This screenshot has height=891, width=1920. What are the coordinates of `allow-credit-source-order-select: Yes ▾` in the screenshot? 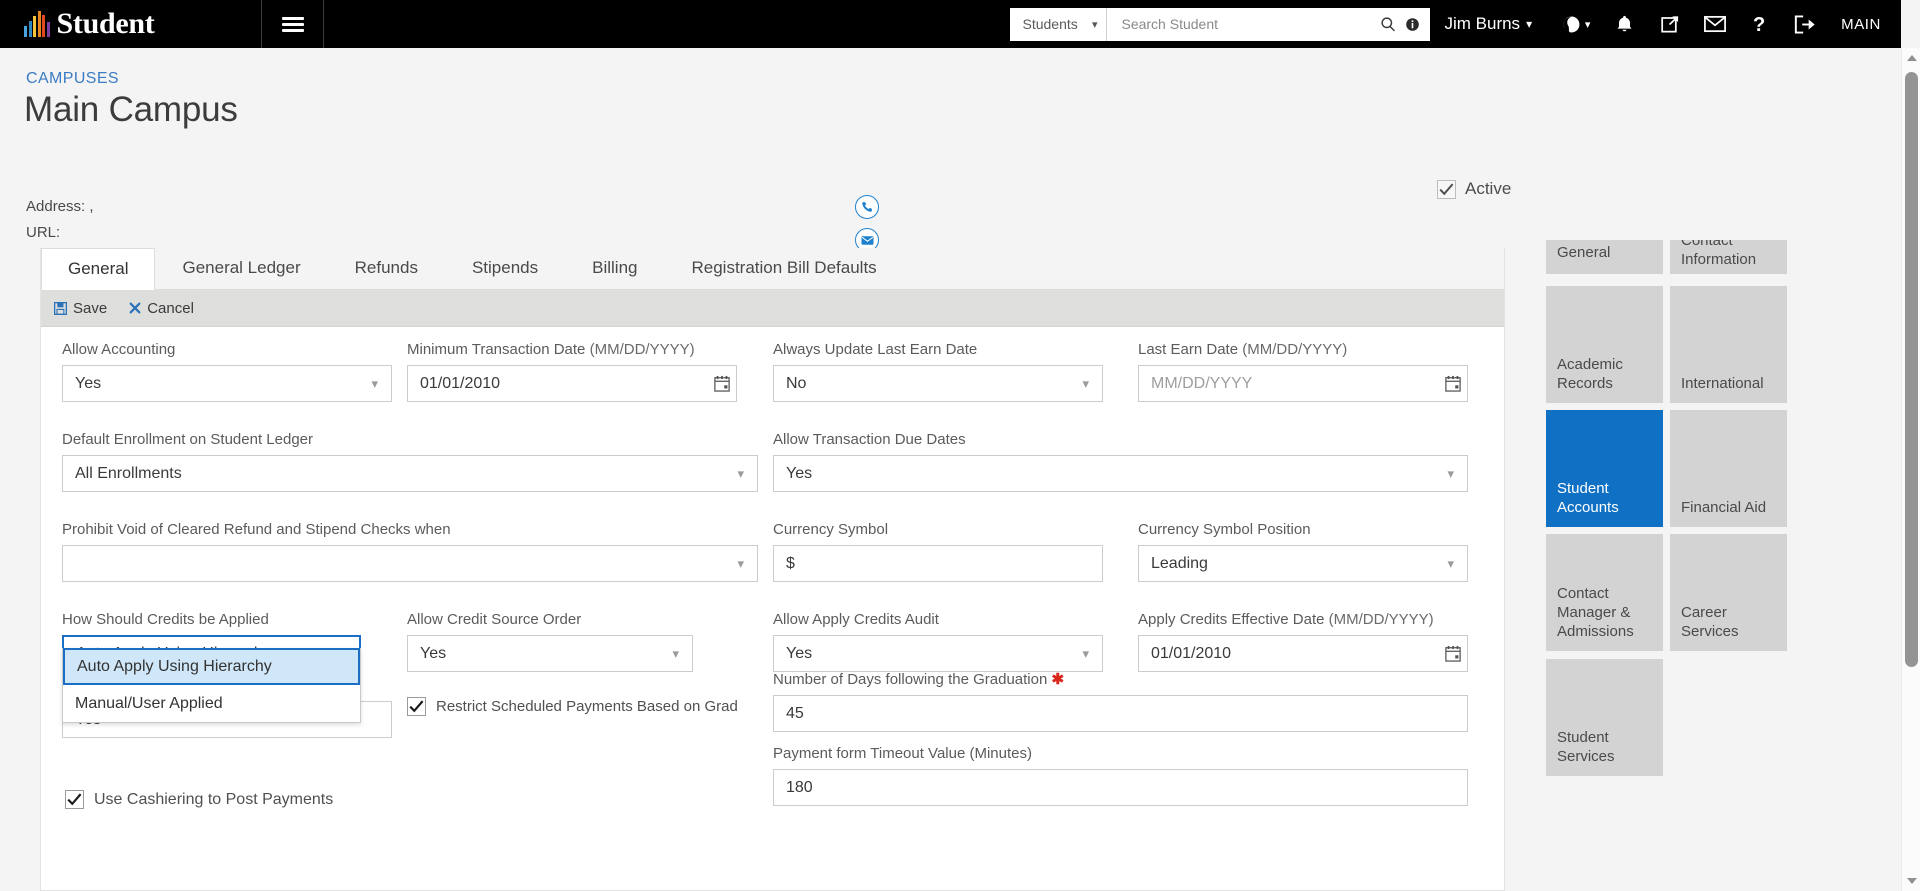 It's located at (550, 653).